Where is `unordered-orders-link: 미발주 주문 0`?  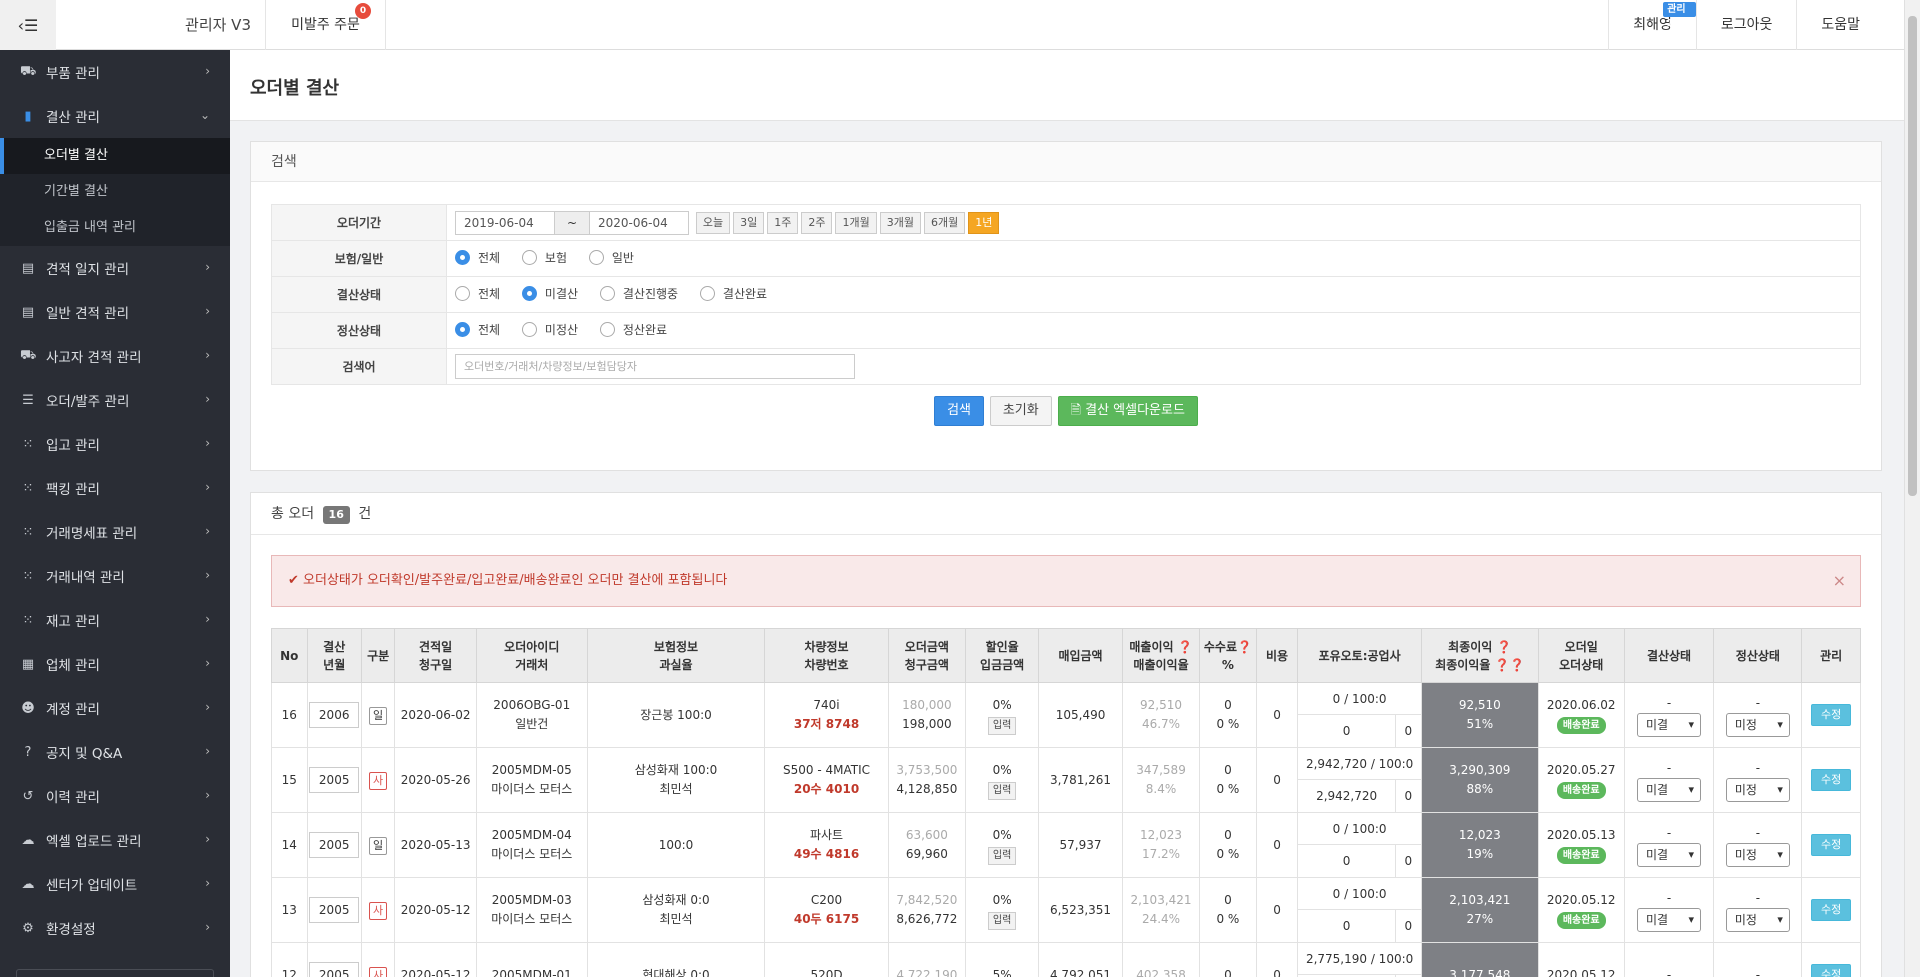 unordered-orders-link: 미발주 주문 0 is located at coordinates (326, 25).